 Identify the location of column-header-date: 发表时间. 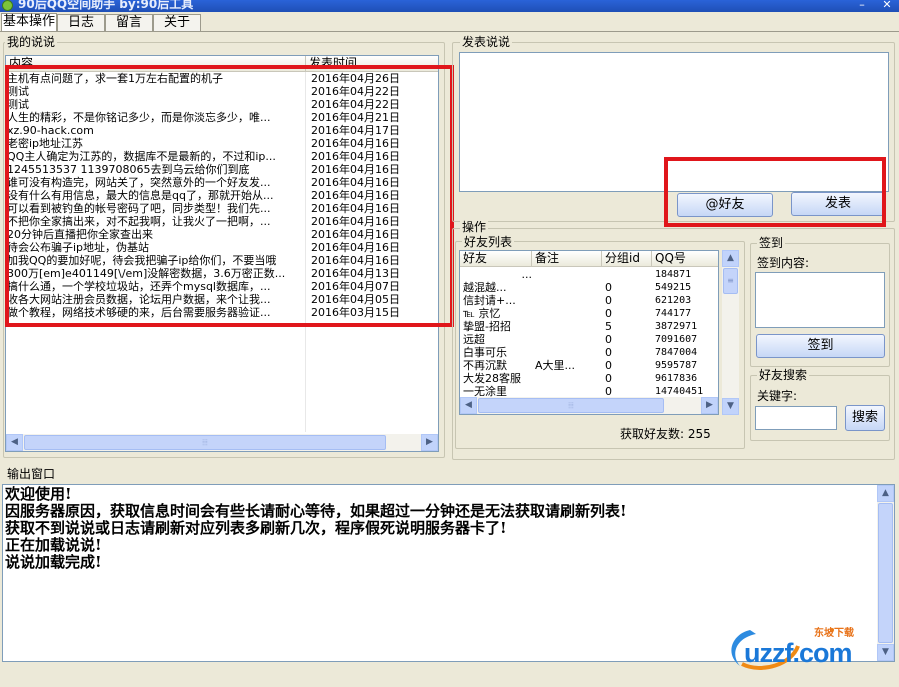
(372, 63).